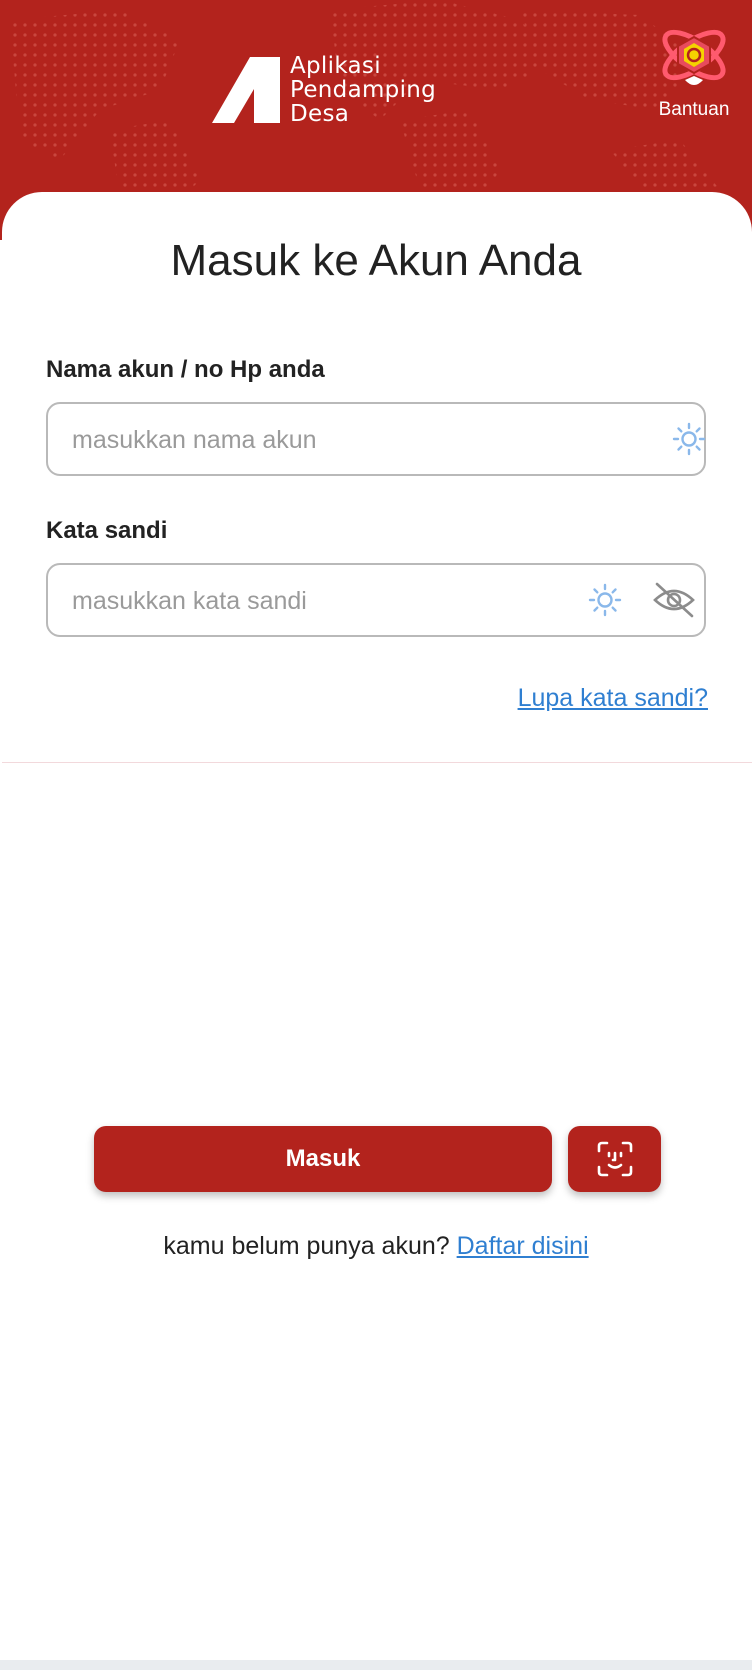 The width and height of the screenshot is (752, 1670). What do you see at coordinates (246, 90) in the screenshot?
I see `logo-mark-icon` at bounding box center [246, 90].